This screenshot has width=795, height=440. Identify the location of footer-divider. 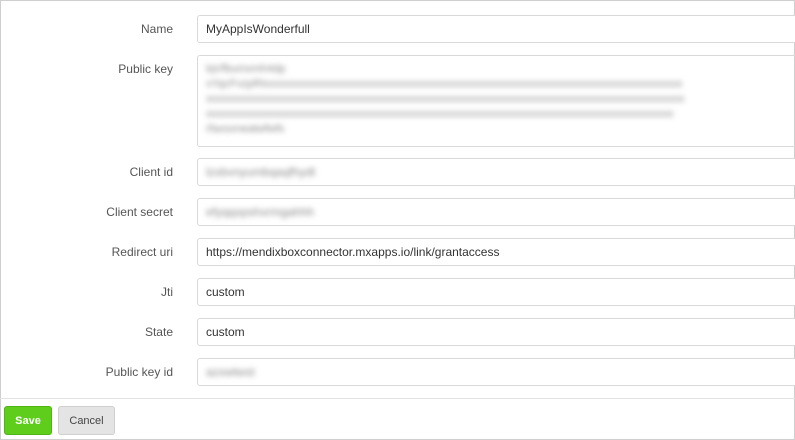
(397, 398).